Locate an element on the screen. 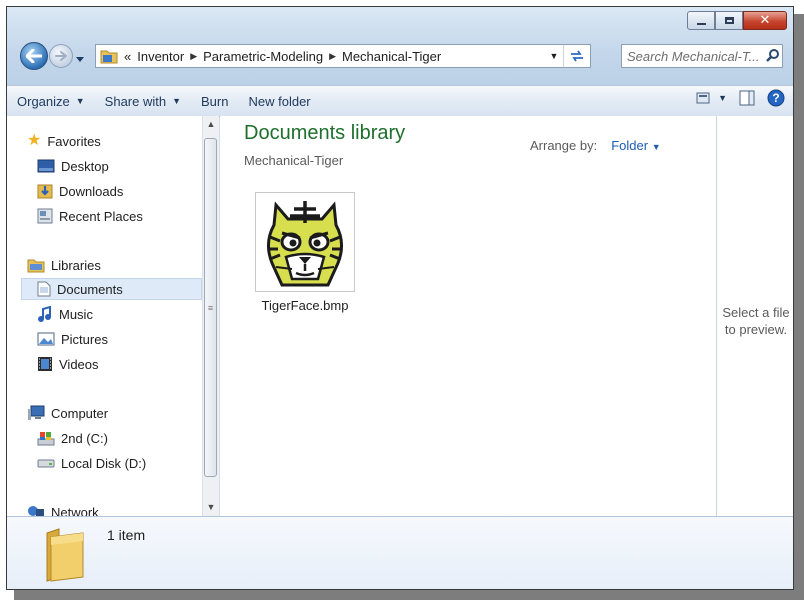 This screenshot has width=804, height=600. burn-label: Burn is located at coordinates (215, 101).